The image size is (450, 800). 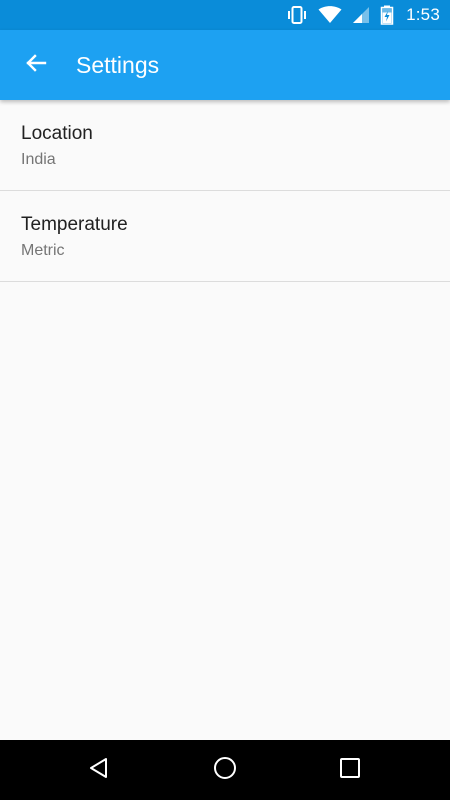 What do you see at coordinates (387, 15) in the screenshot?
I see `battery-charging-icon` at bounding box center [387, 15].